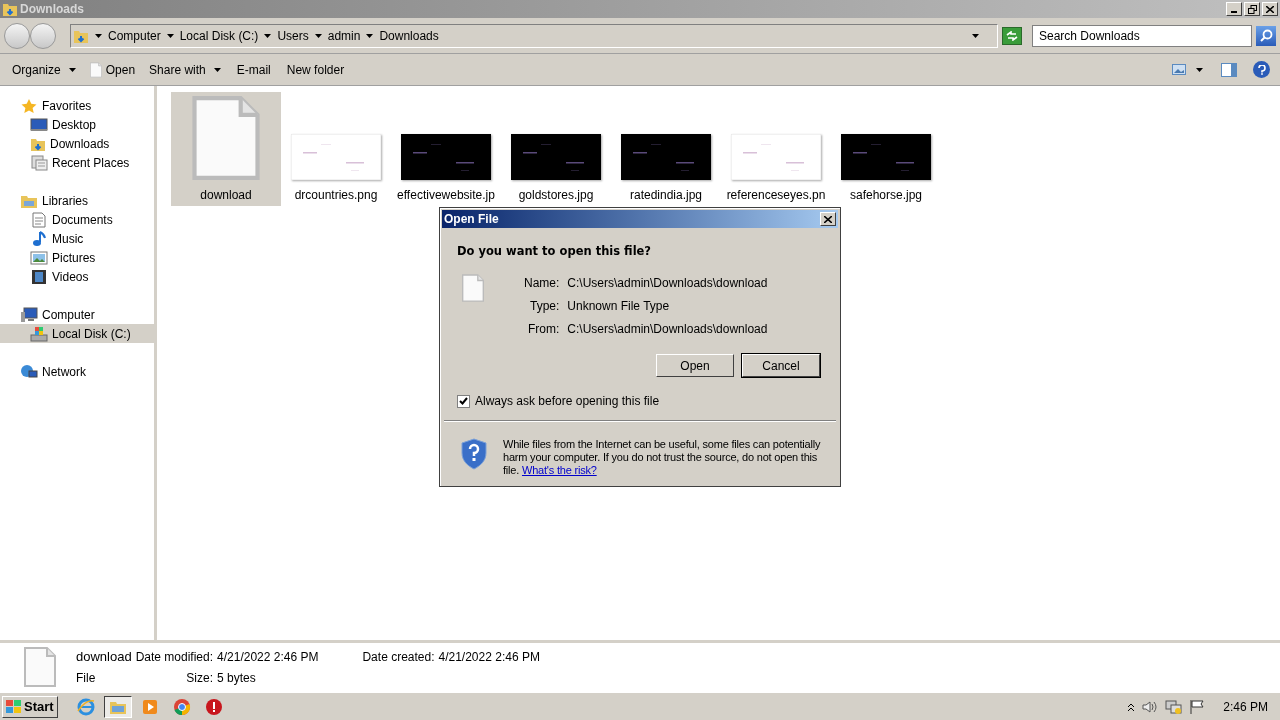 The height and width of the screenshot is (720, 1280). I want to click on breadcrumb: Computer, so click(134, 35).